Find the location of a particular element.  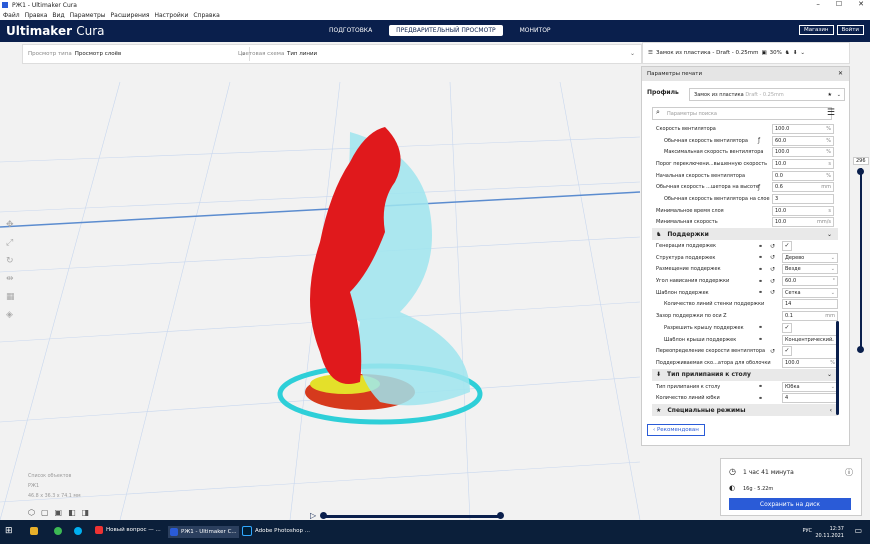

menu-file: Файл is located at coordinates (11, 15).